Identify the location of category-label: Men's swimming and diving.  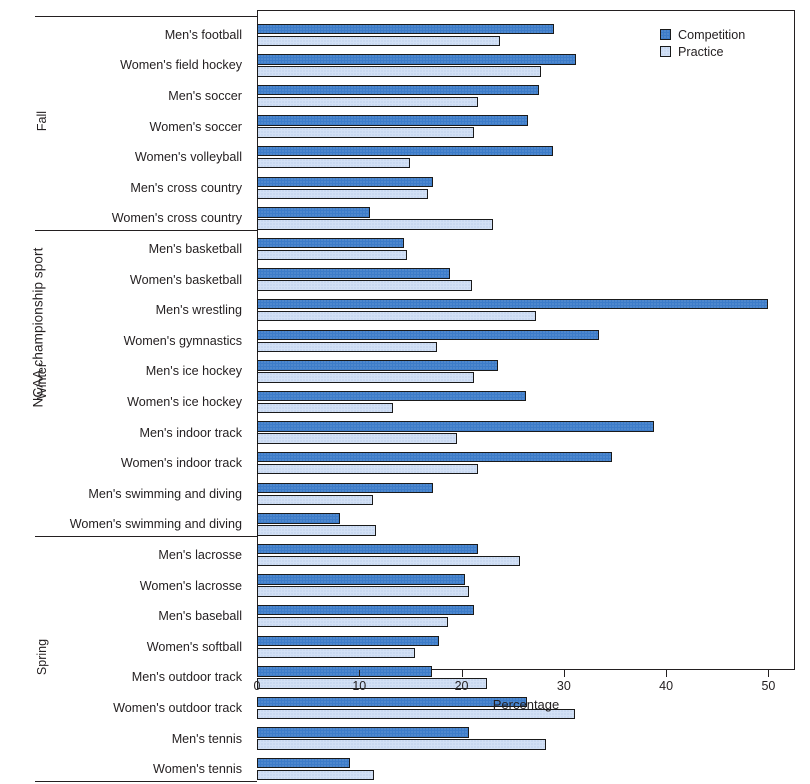
(165, 493).